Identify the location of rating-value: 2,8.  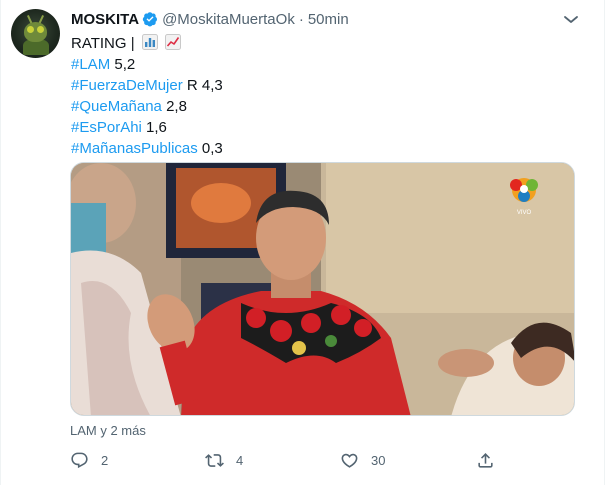
(174, 106).